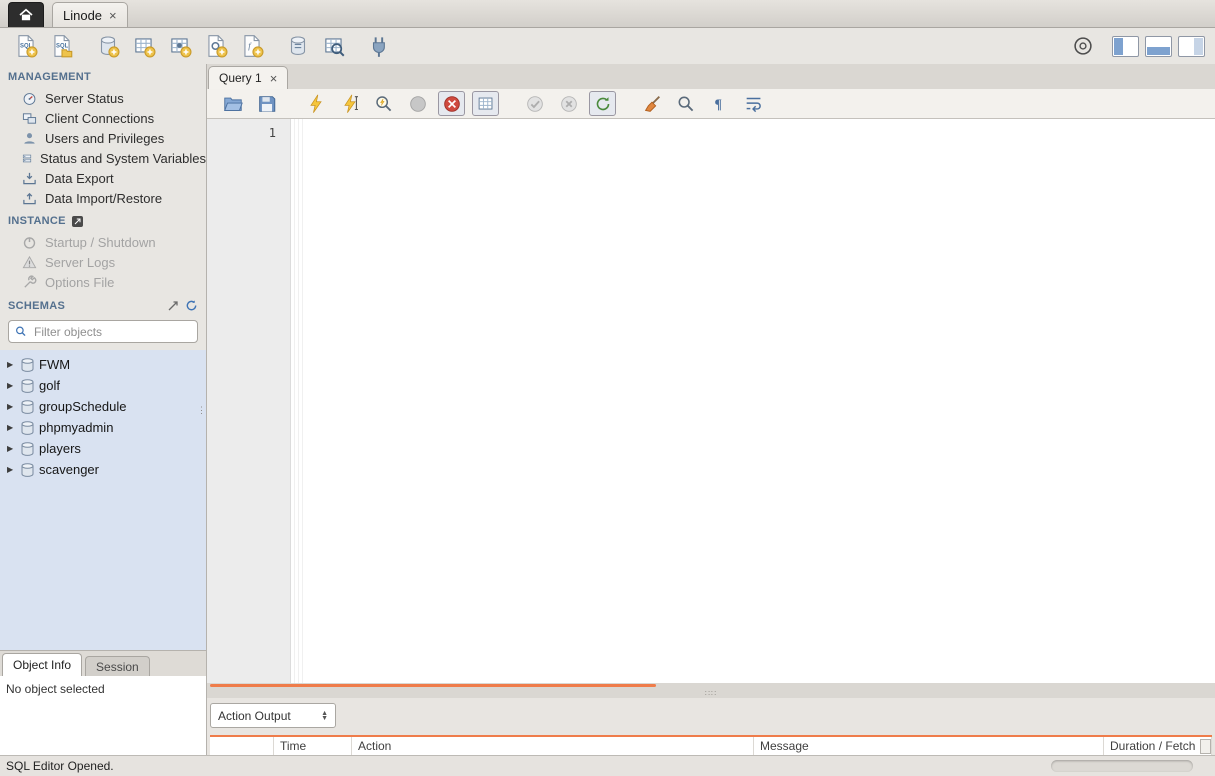 The width and height of the screenshot is (1215, 776). What do you see at coordinates (349, 103) in the screenshot?
I see `execute-current-button` at bounding box center [349, 103].